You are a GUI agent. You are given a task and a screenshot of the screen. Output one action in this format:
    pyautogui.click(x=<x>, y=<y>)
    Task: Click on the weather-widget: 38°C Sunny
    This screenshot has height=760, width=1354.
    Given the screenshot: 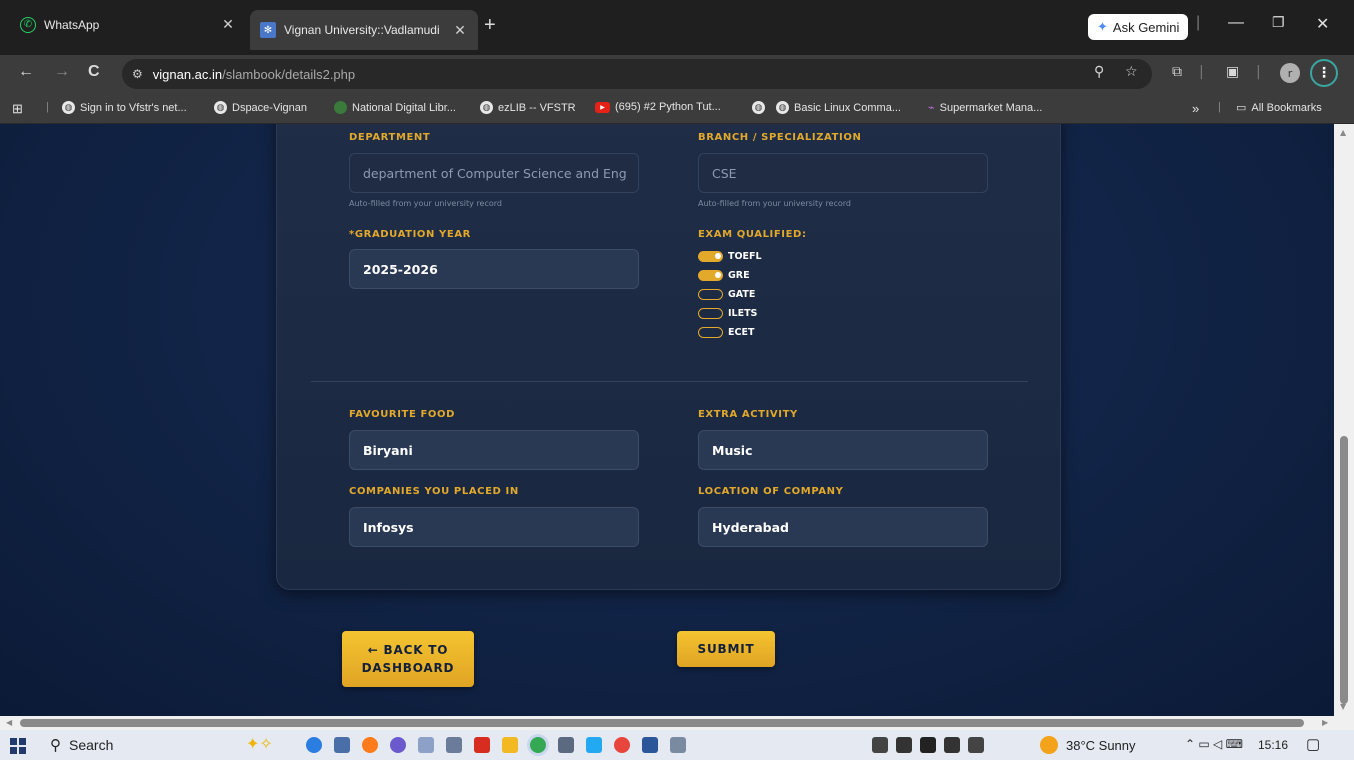 What is the action you would take?
    pyautogui.click(x=1088, y=745)
    